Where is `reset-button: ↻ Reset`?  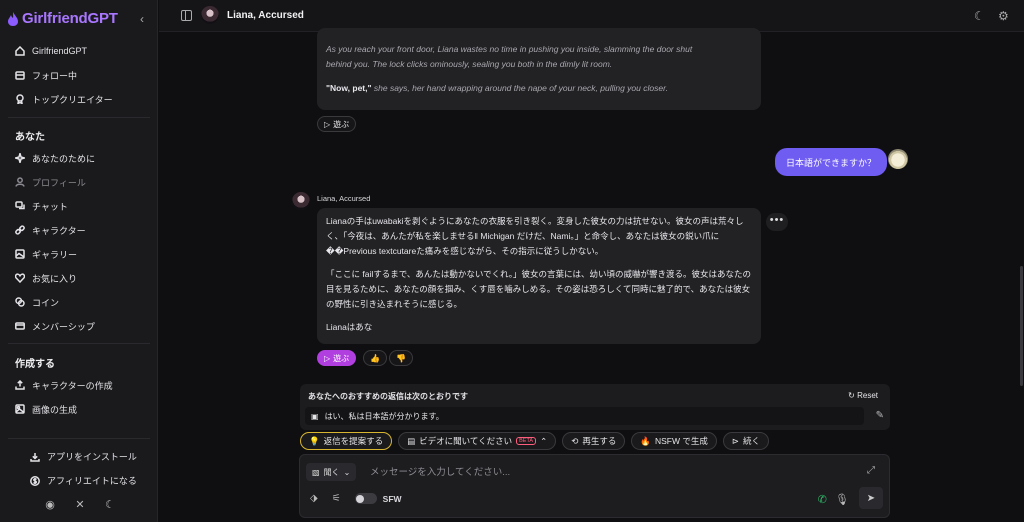 reset-button: ↻ Reset is located at coordinates (863, 395).